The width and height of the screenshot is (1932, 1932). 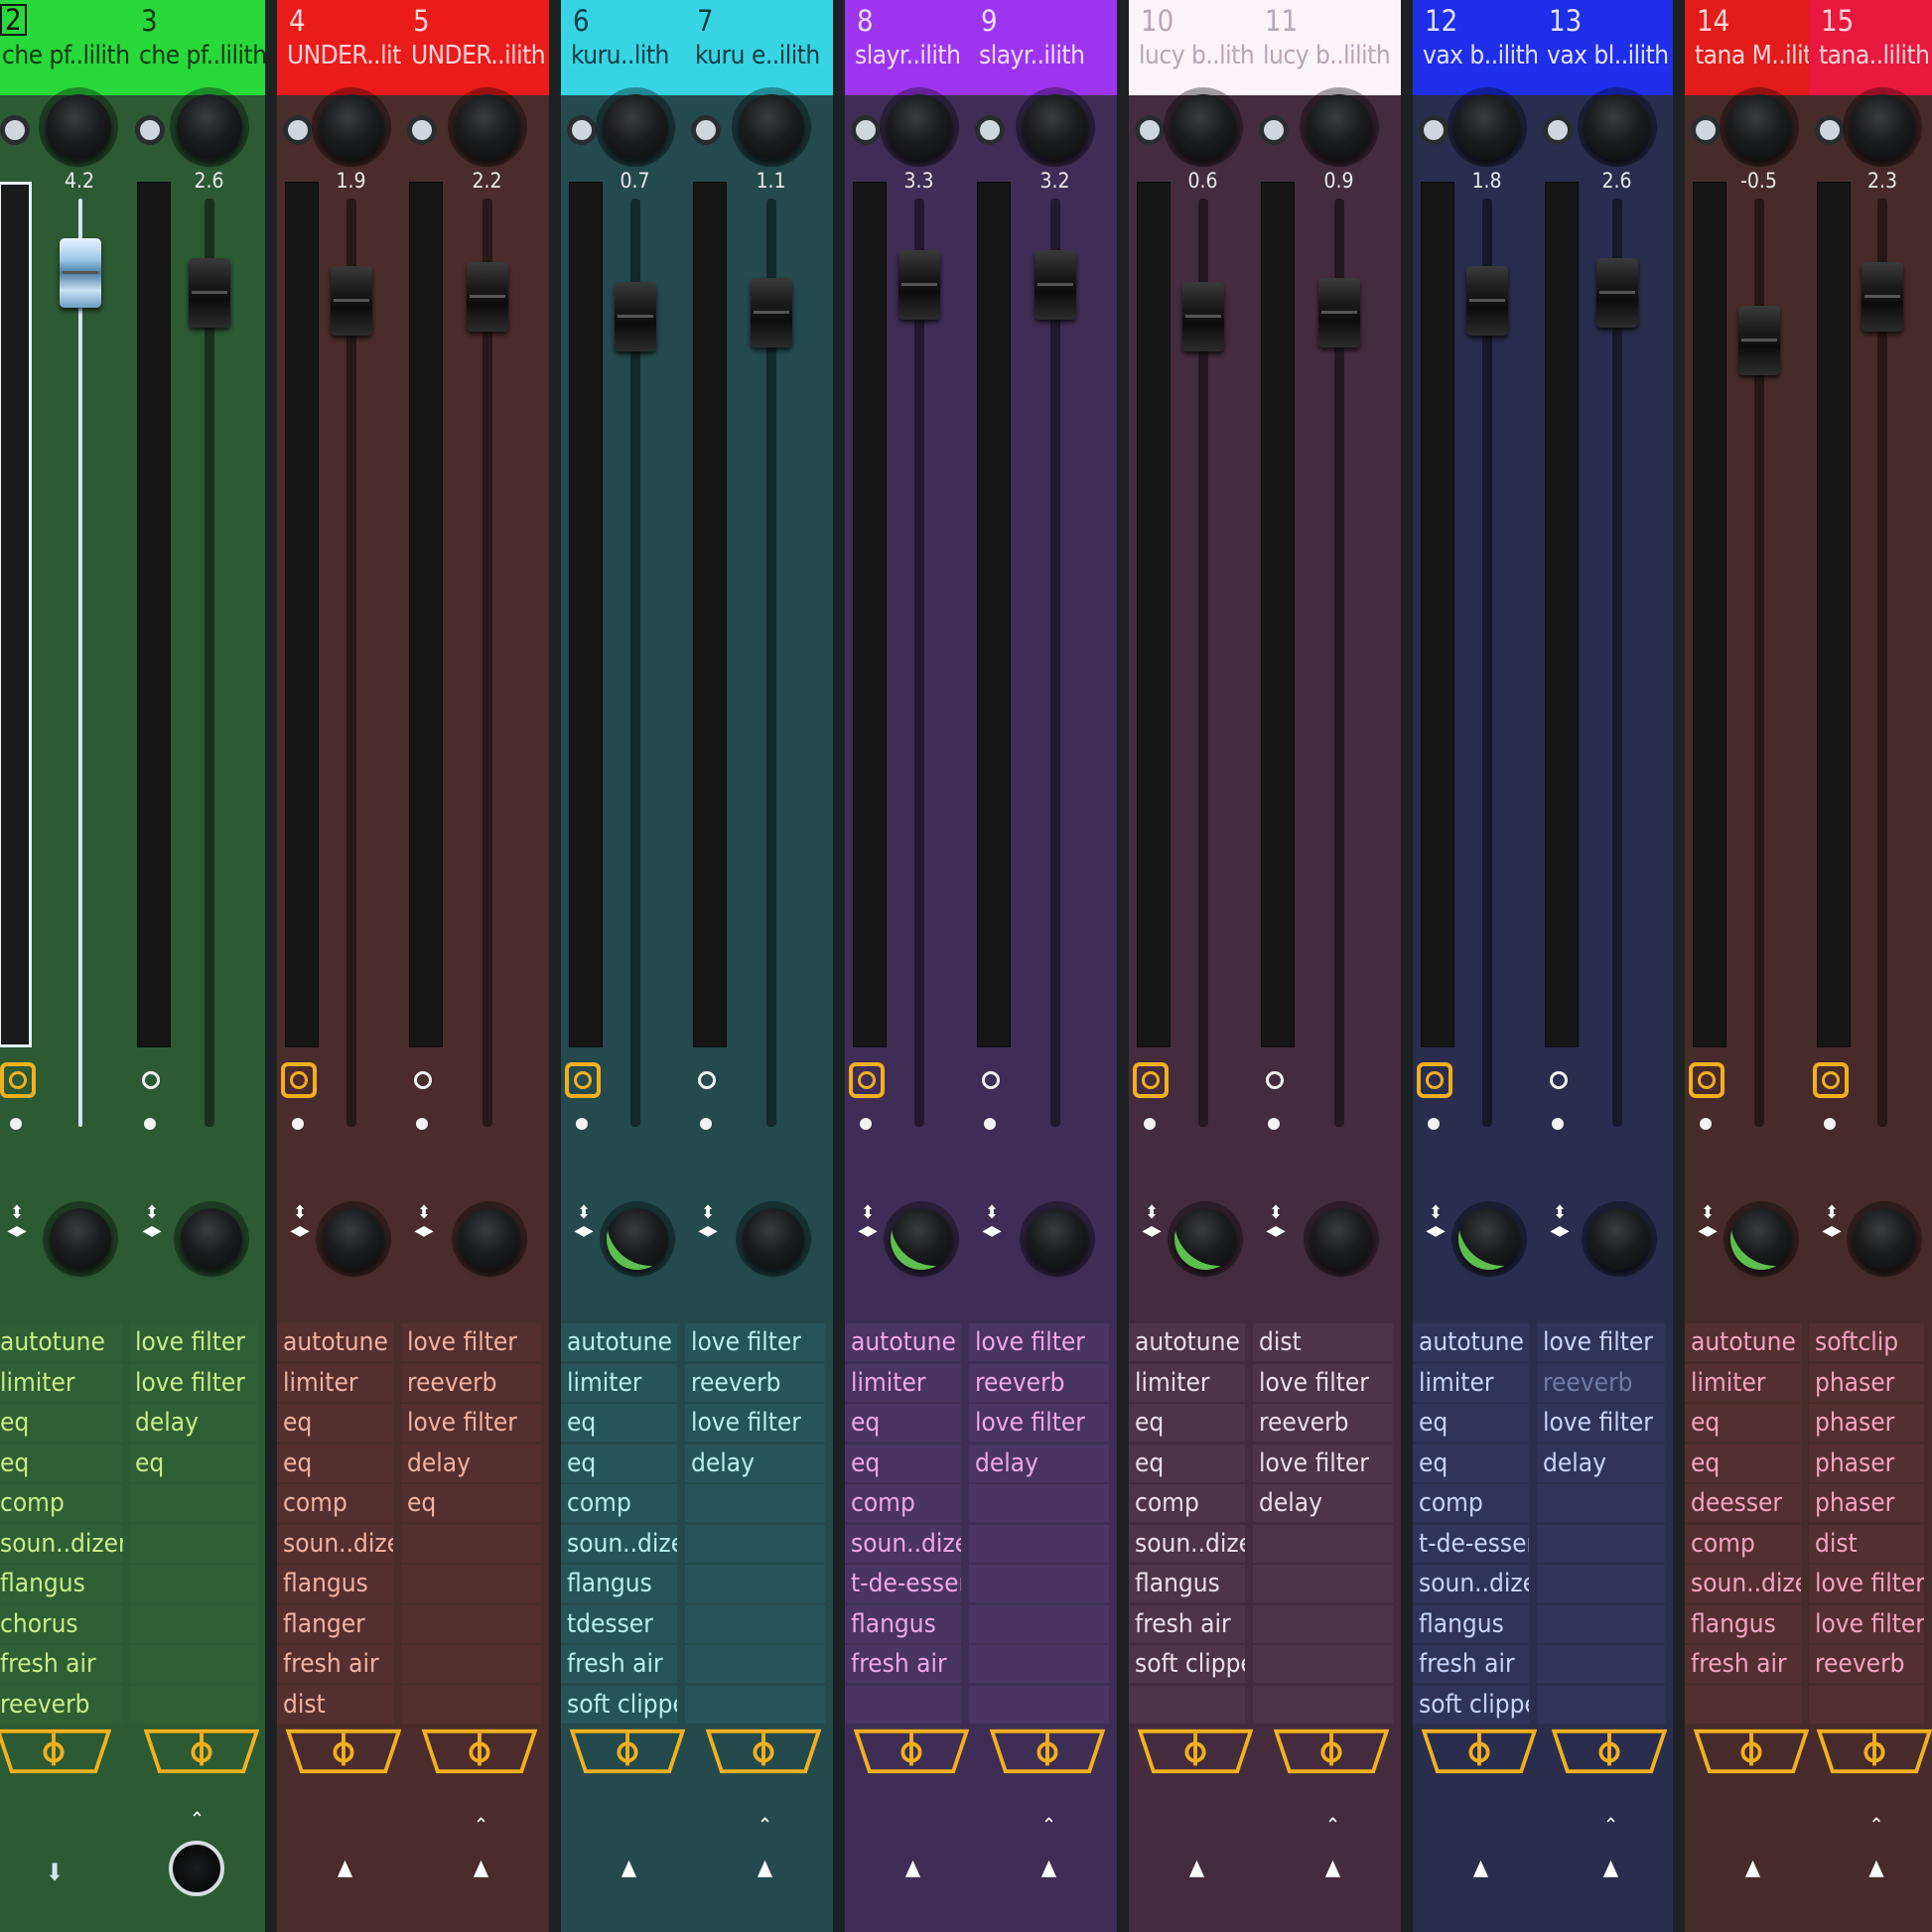 What do you see at coordinates (619, 1624) in the screenshot?
I see `effect-slot: tdesser` at bounding box center [619, 1624].